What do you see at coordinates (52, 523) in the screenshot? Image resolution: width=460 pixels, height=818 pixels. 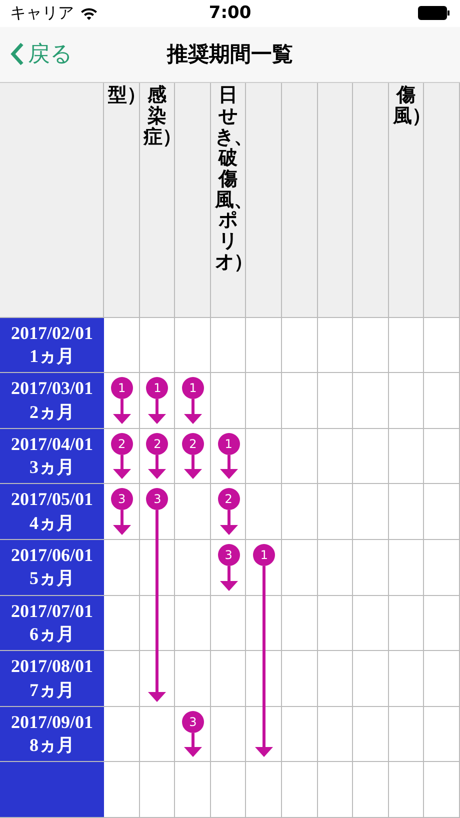 I see `row-age: 4ヵ月` at bounding box center [52, 523].